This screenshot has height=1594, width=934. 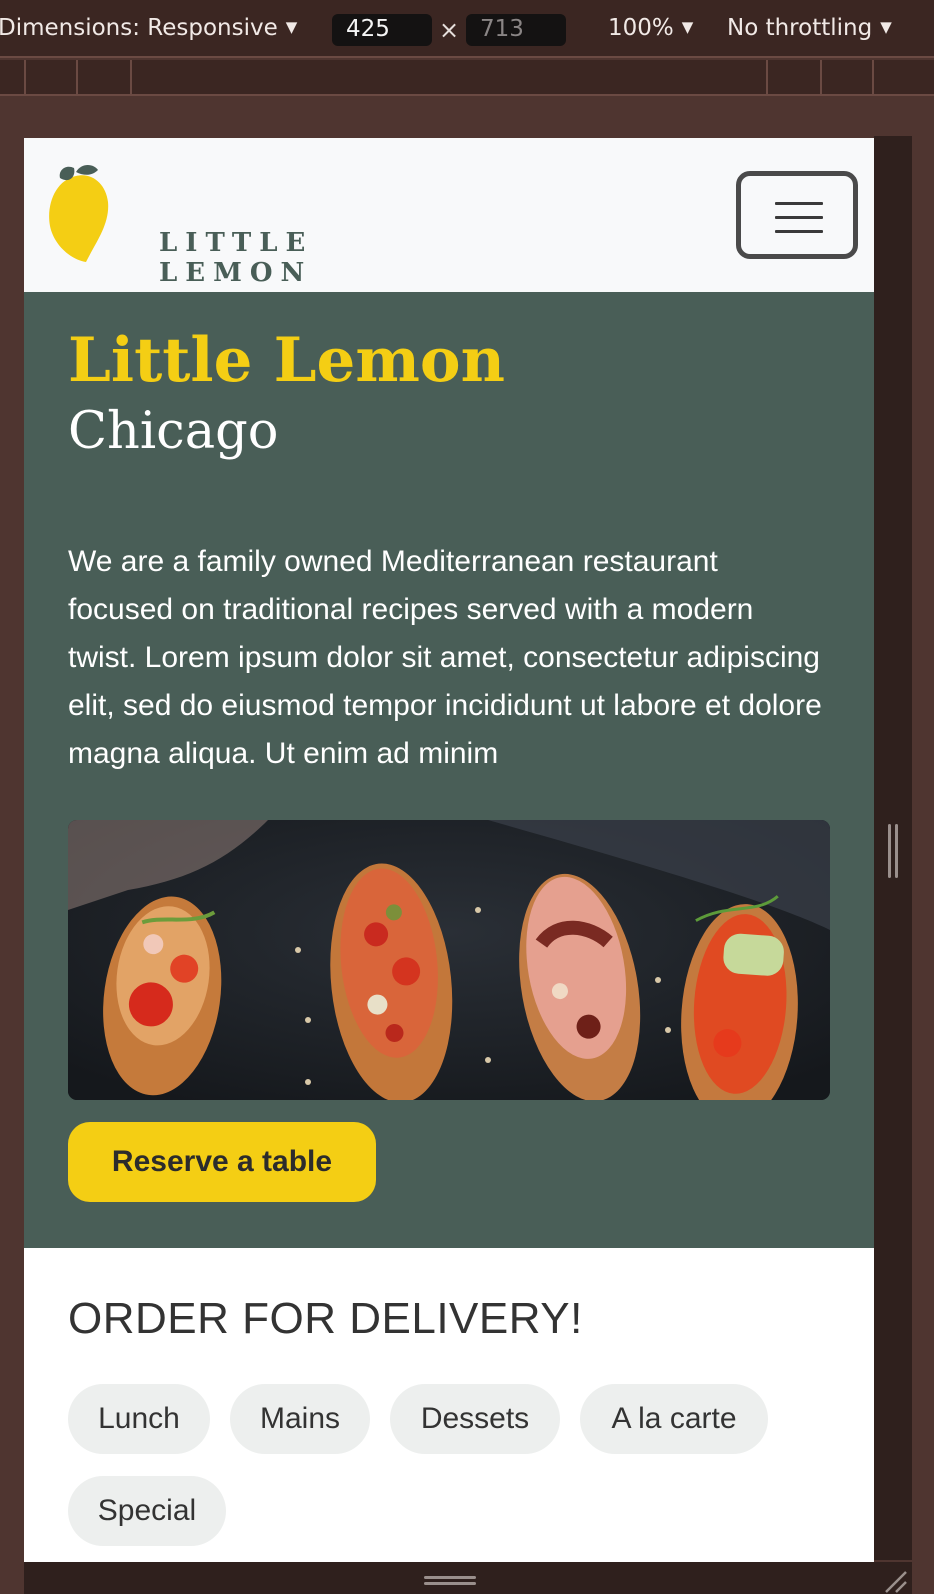 I want to click on times-icon: ×, so click(x=449, y=30).